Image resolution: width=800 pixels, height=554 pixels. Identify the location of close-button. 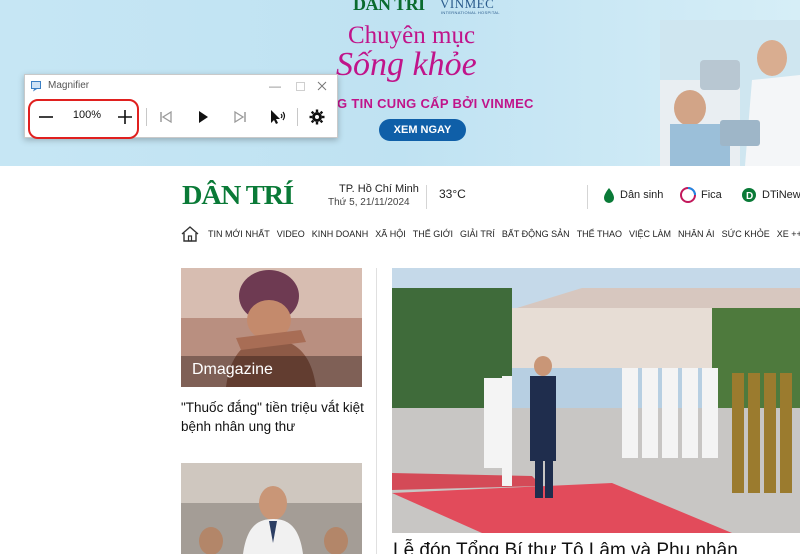
(322, 86).